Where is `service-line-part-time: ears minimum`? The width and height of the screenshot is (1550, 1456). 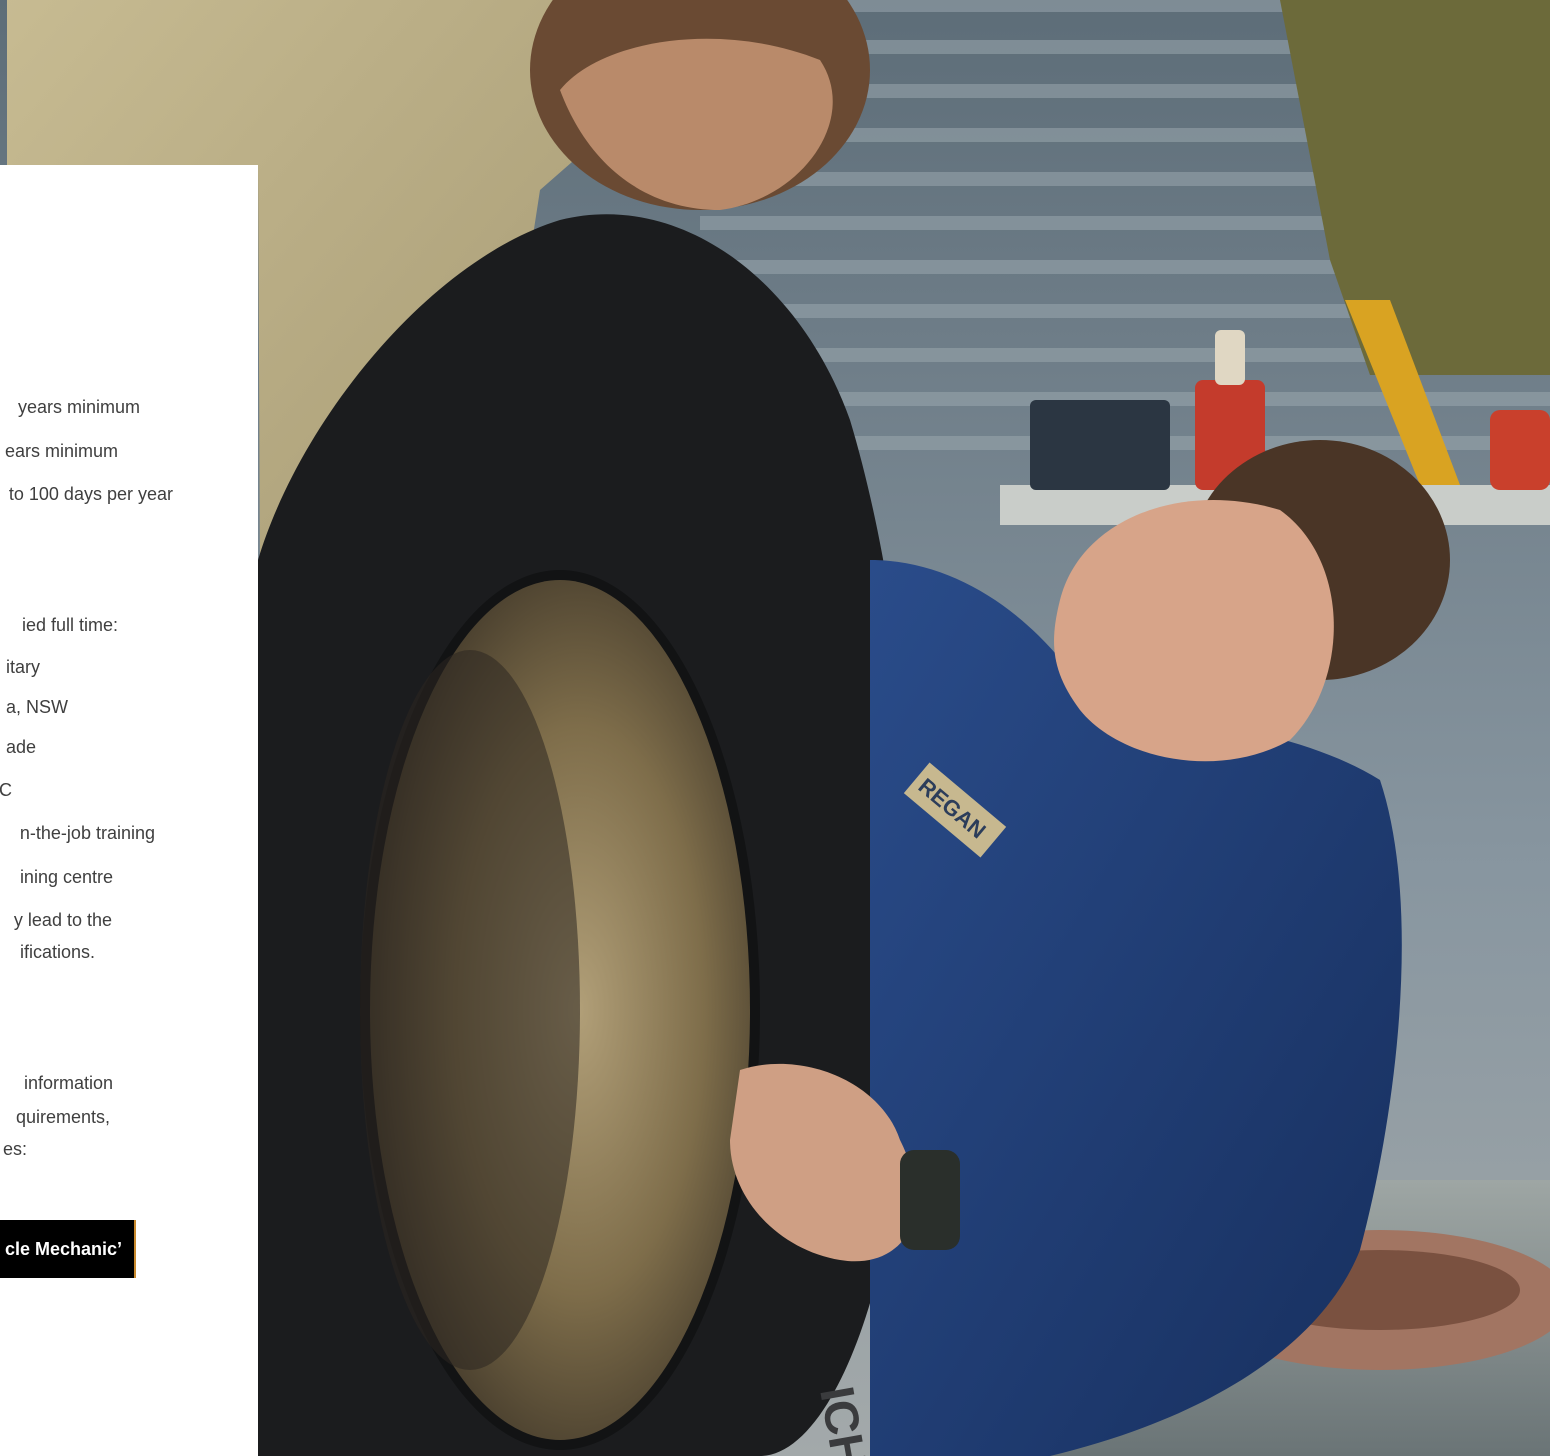
service-line-part-time: ears minimum is located at coordinates (61, 451).